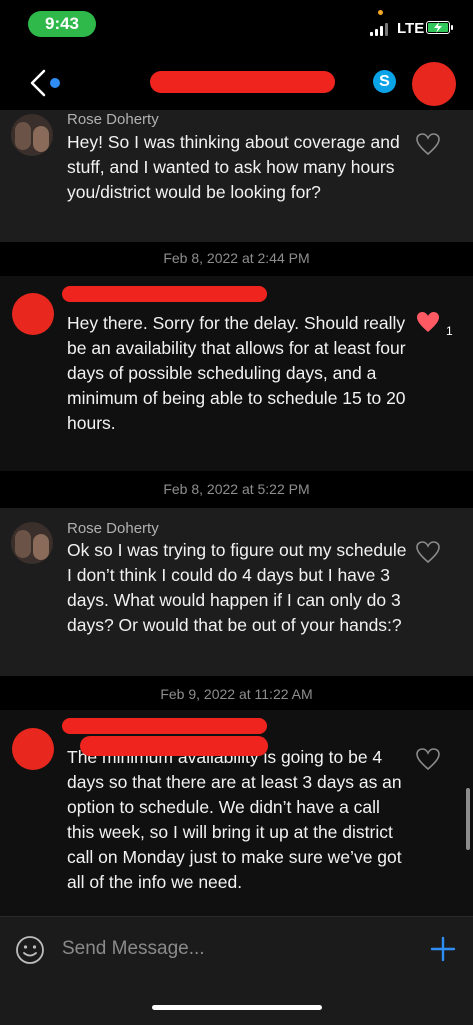 The image size is (473, 1025). I want to click on status-bar: 9:43 LTE, so click(236, 25).